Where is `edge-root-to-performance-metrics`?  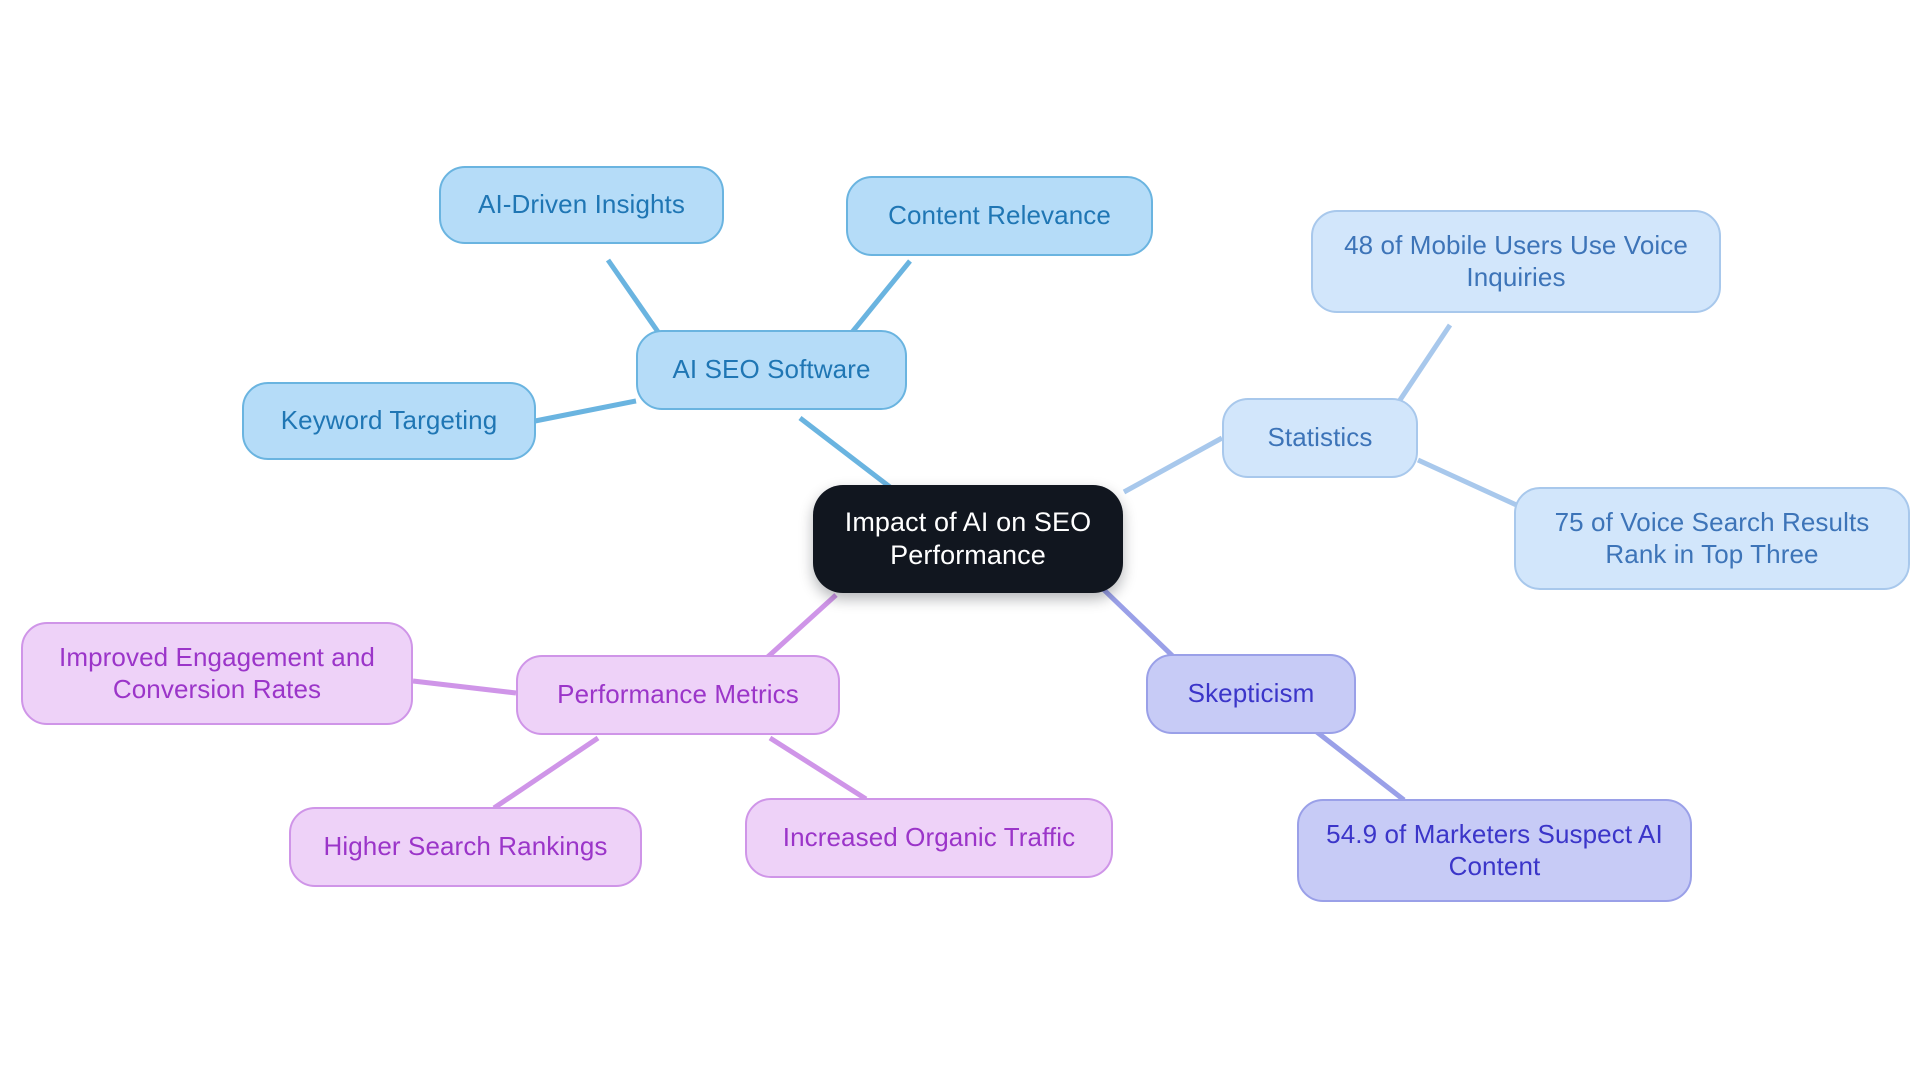 edge-root-to-performance-metrics is located at coordinates (798, 629).